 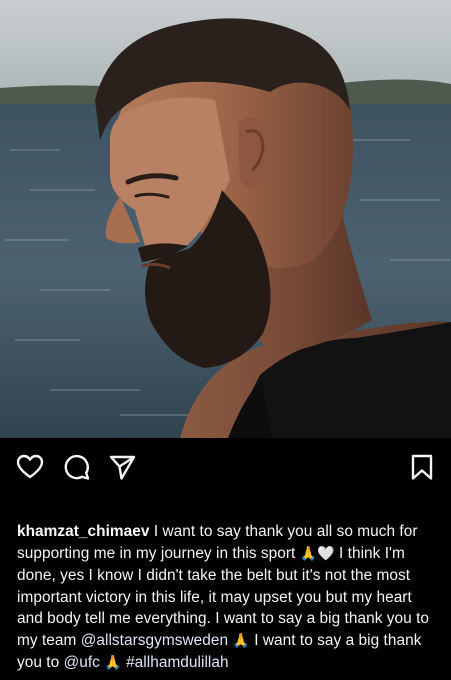 I want to click on post-actions-bar, so click(x=225, y=466).